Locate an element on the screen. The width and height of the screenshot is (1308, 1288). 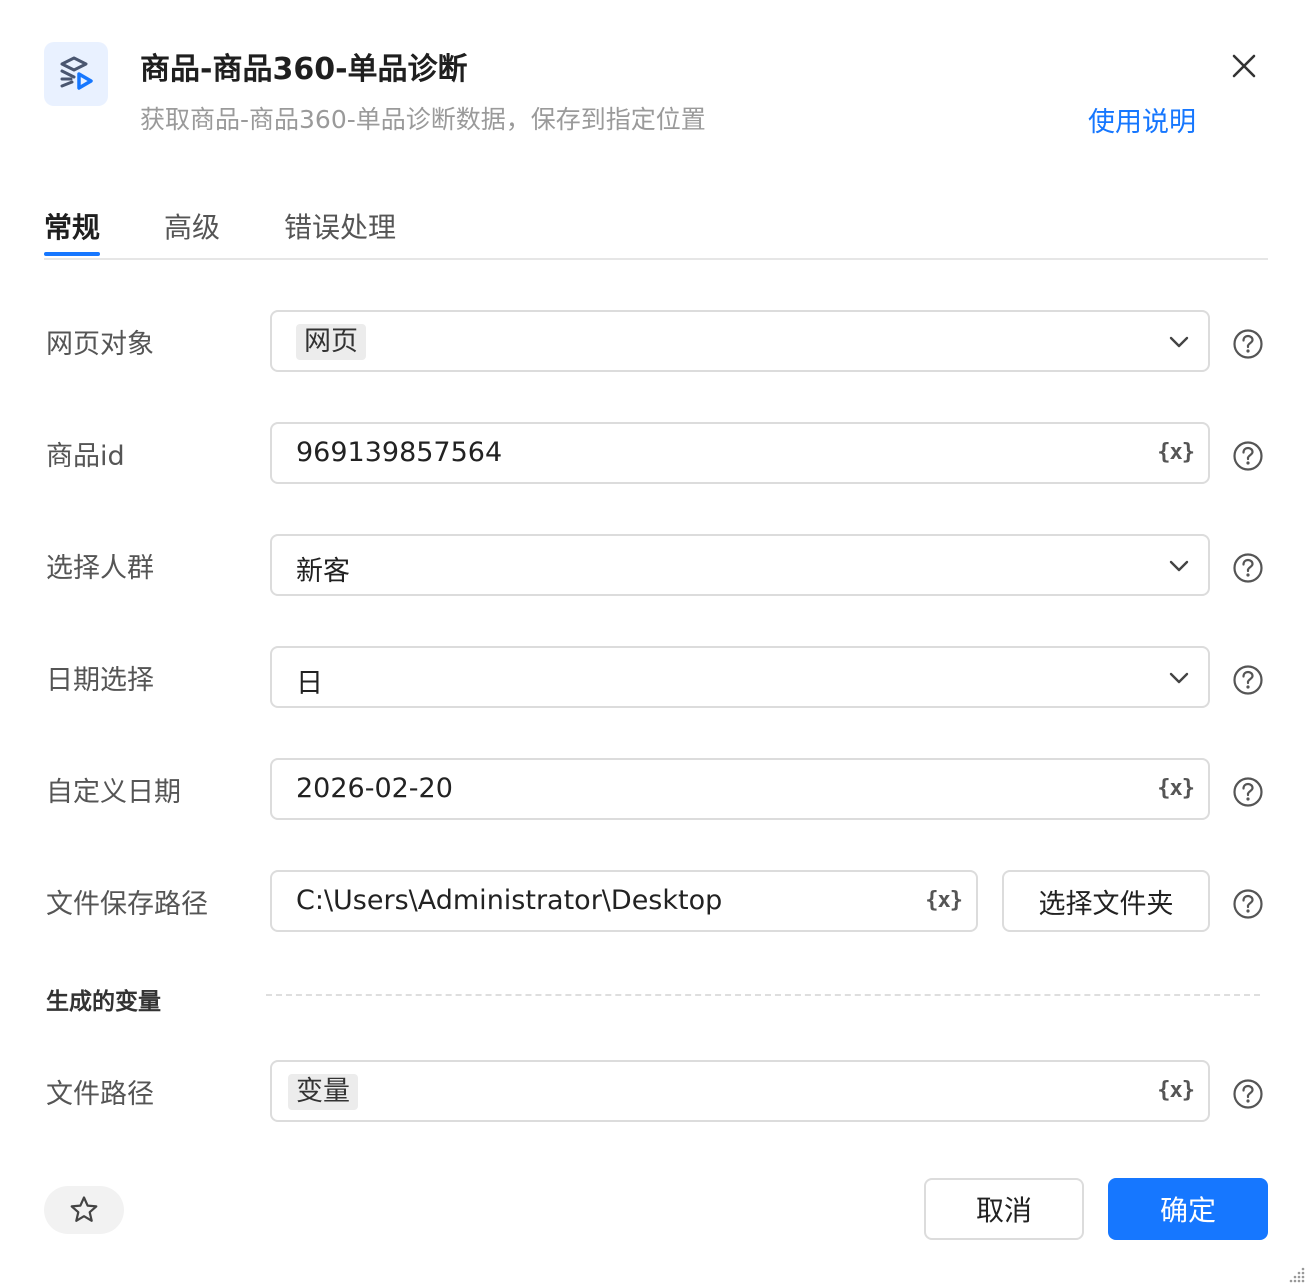
section-divider is located at coordinates (763, 995).